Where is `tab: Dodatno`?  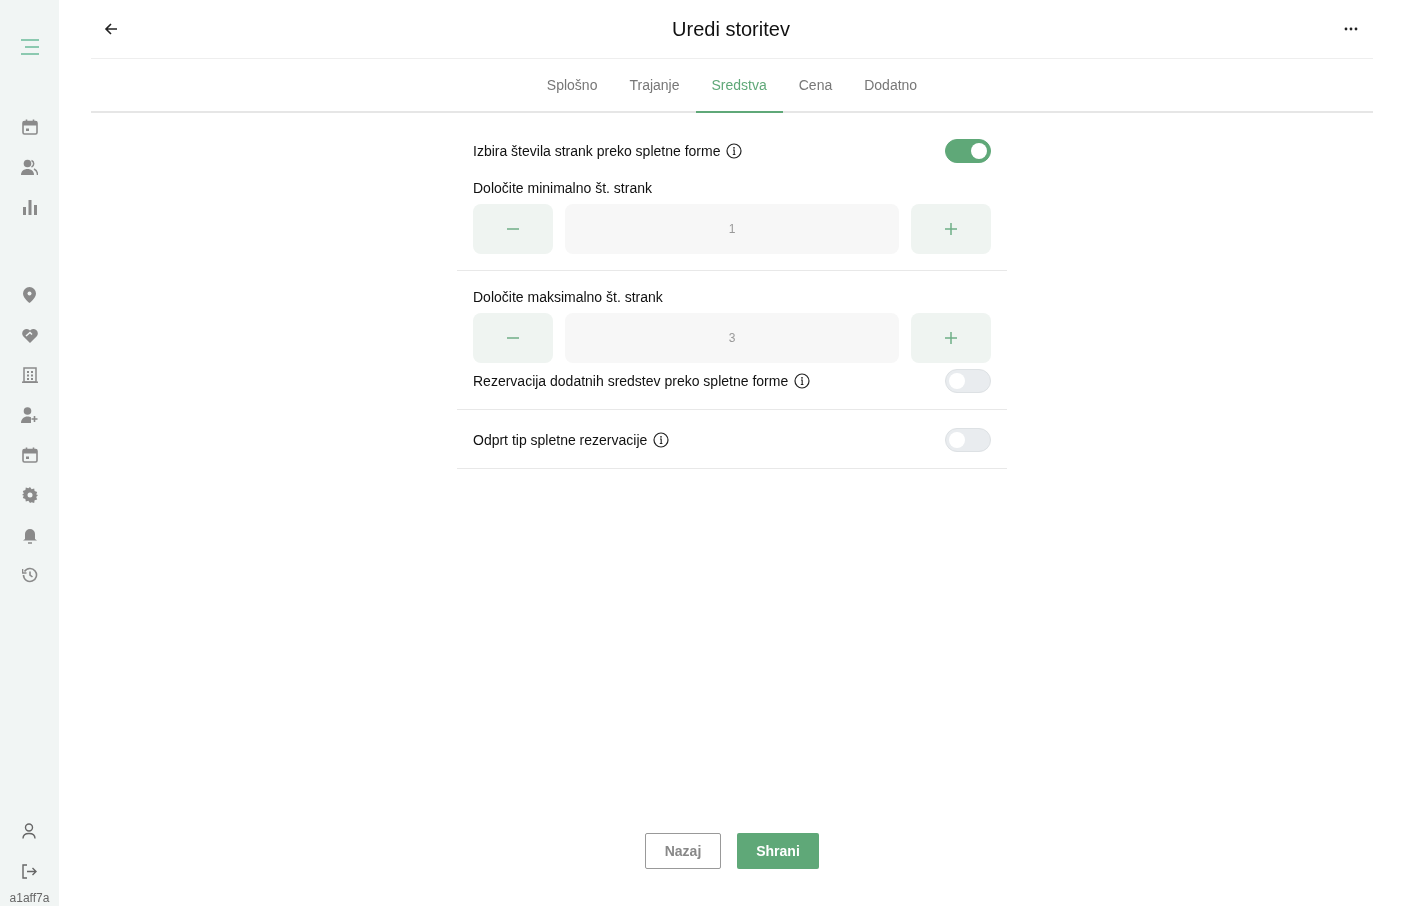
tab: Dodatno is located at coordinates (891, 86).